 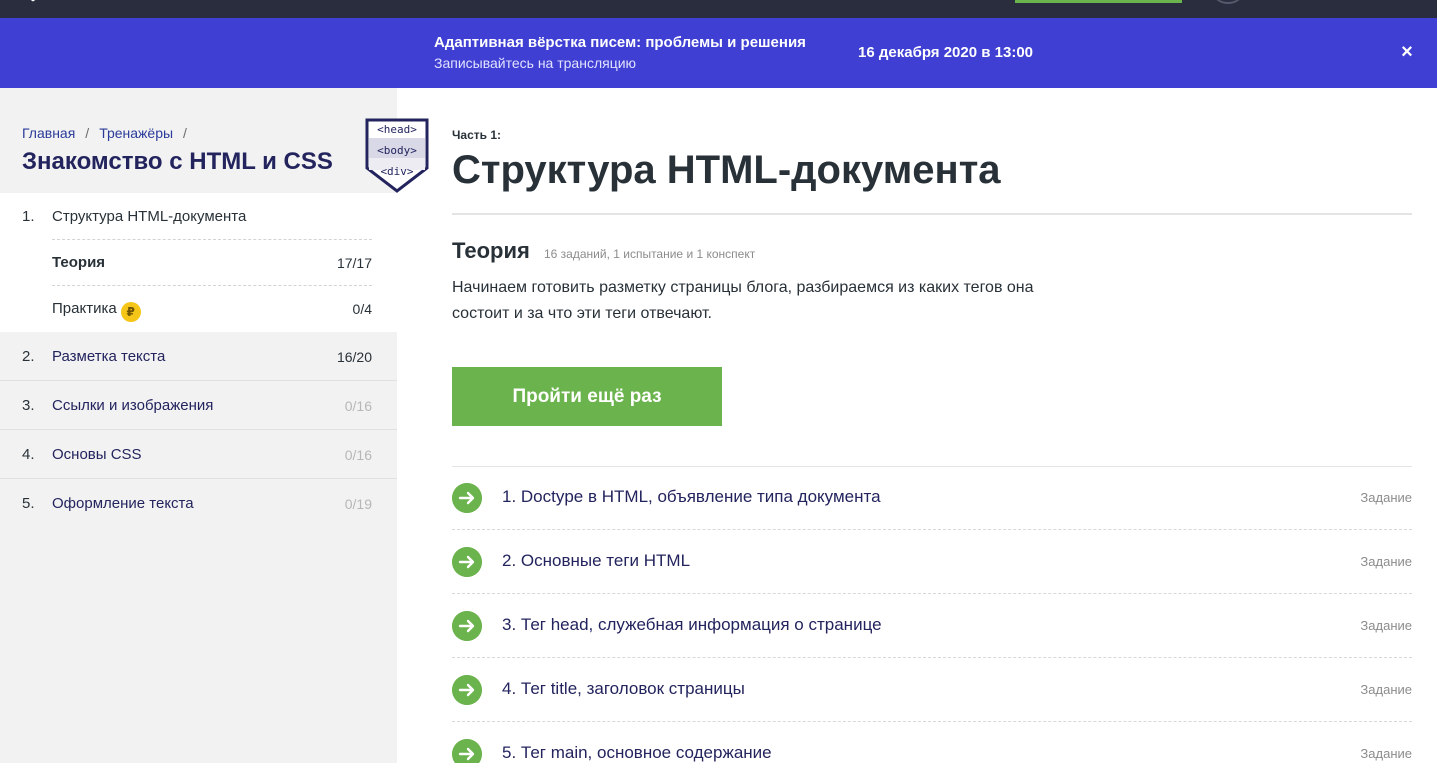 What do you see at coordinates (932, 742) in the screenshot?
I see `task-item: 5. Тег main, основное содержание Задание` at bounding box center [932, 742].